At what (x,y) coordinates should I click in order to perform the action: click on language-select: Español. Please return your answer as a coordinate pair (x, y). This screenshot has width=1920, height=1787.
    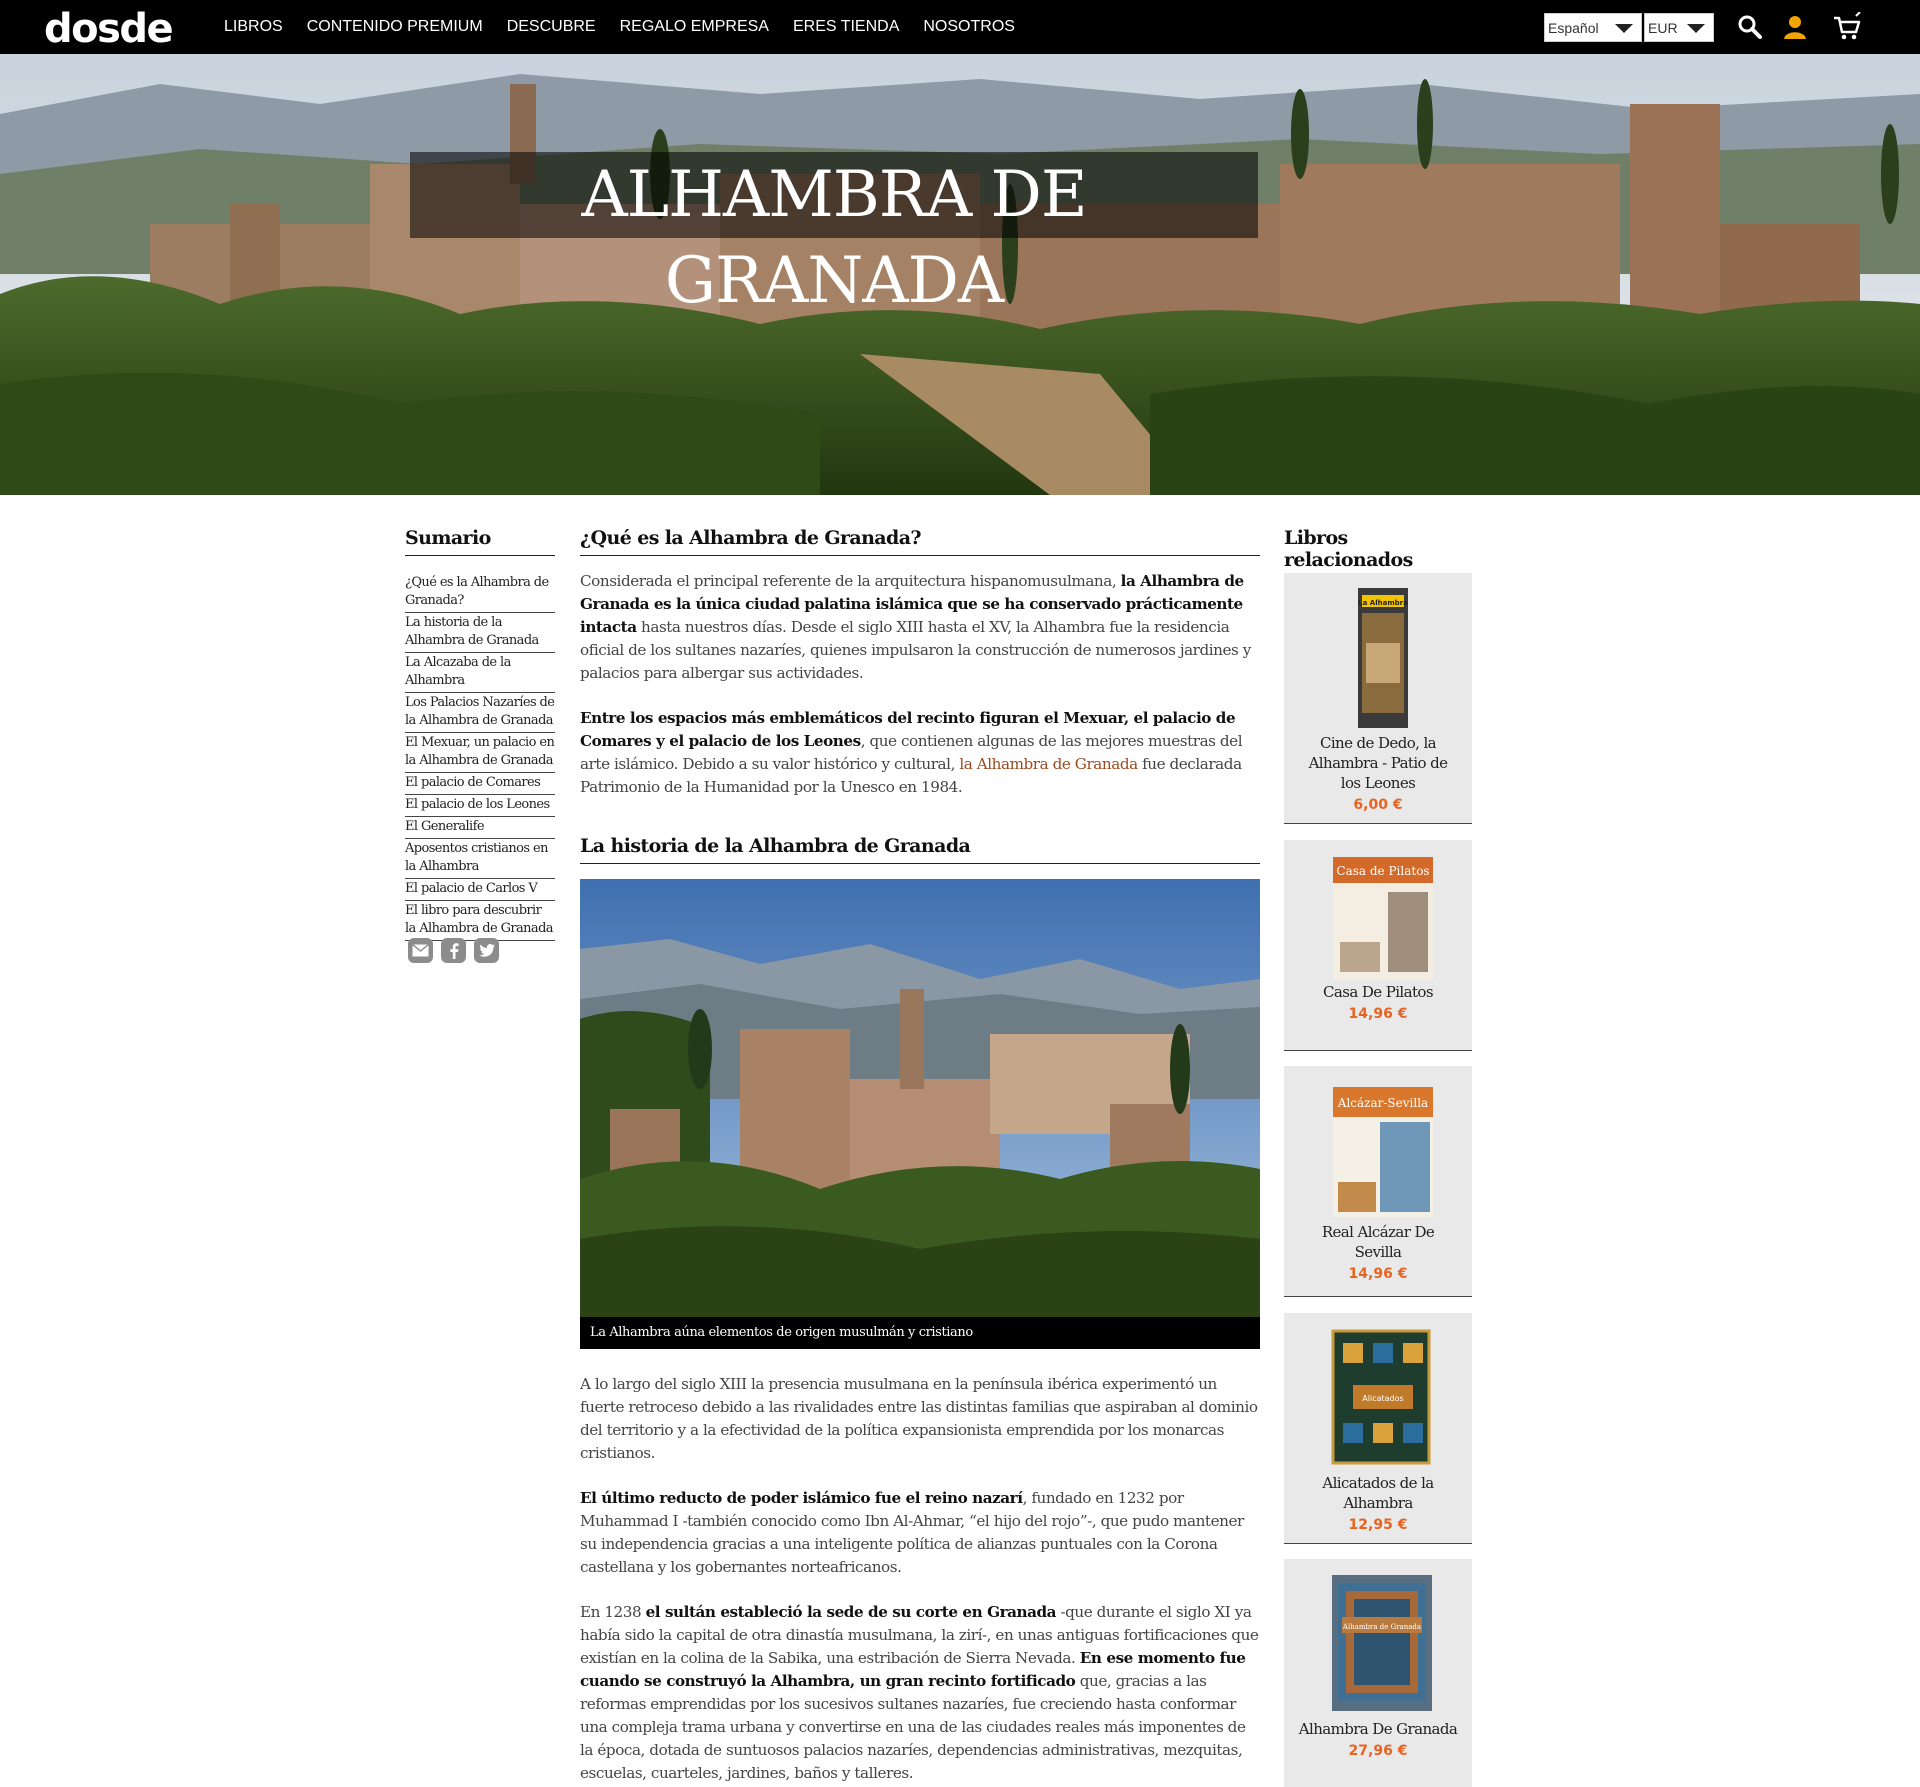
    Looking at the image, I should click on (1593, 27).